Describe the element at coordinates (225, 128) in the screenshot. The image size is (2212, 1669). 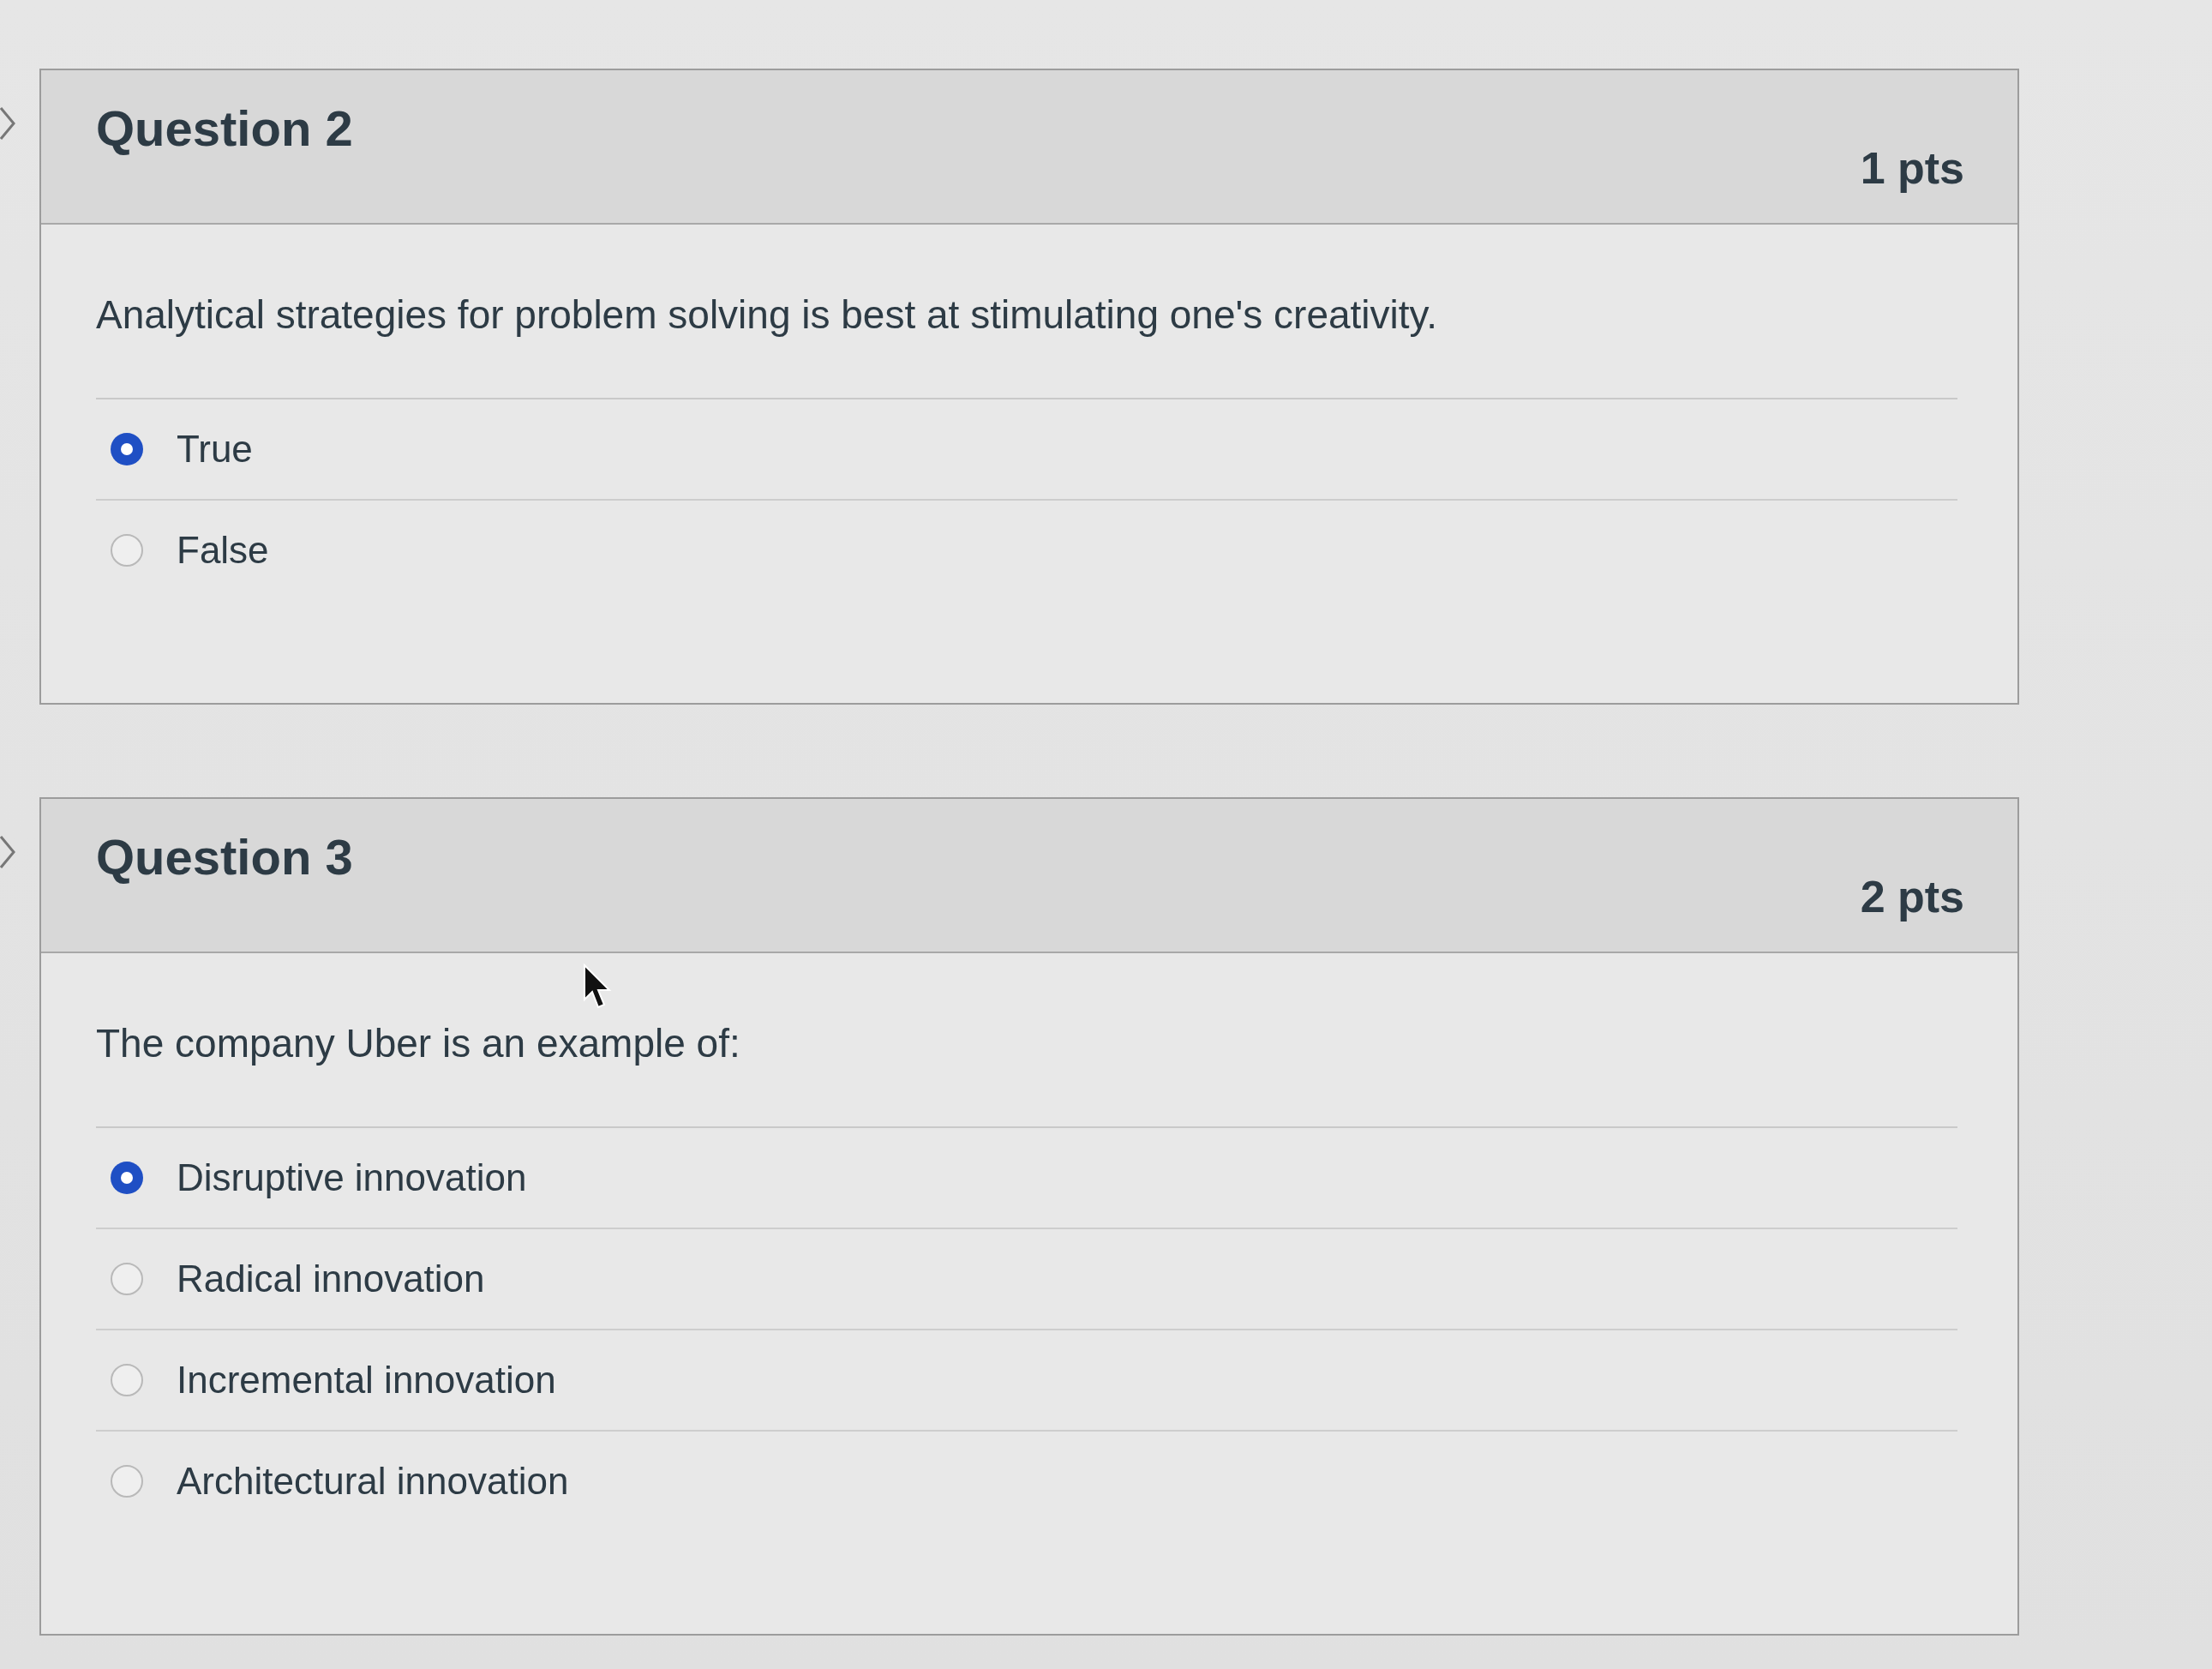
I see `question-title: Question 2` at that location.